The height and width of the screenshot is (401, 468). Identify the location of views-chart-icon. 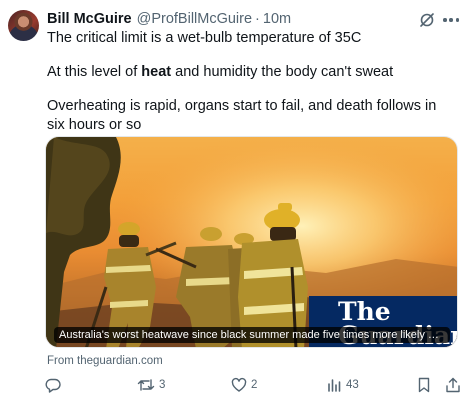
(334, 385).